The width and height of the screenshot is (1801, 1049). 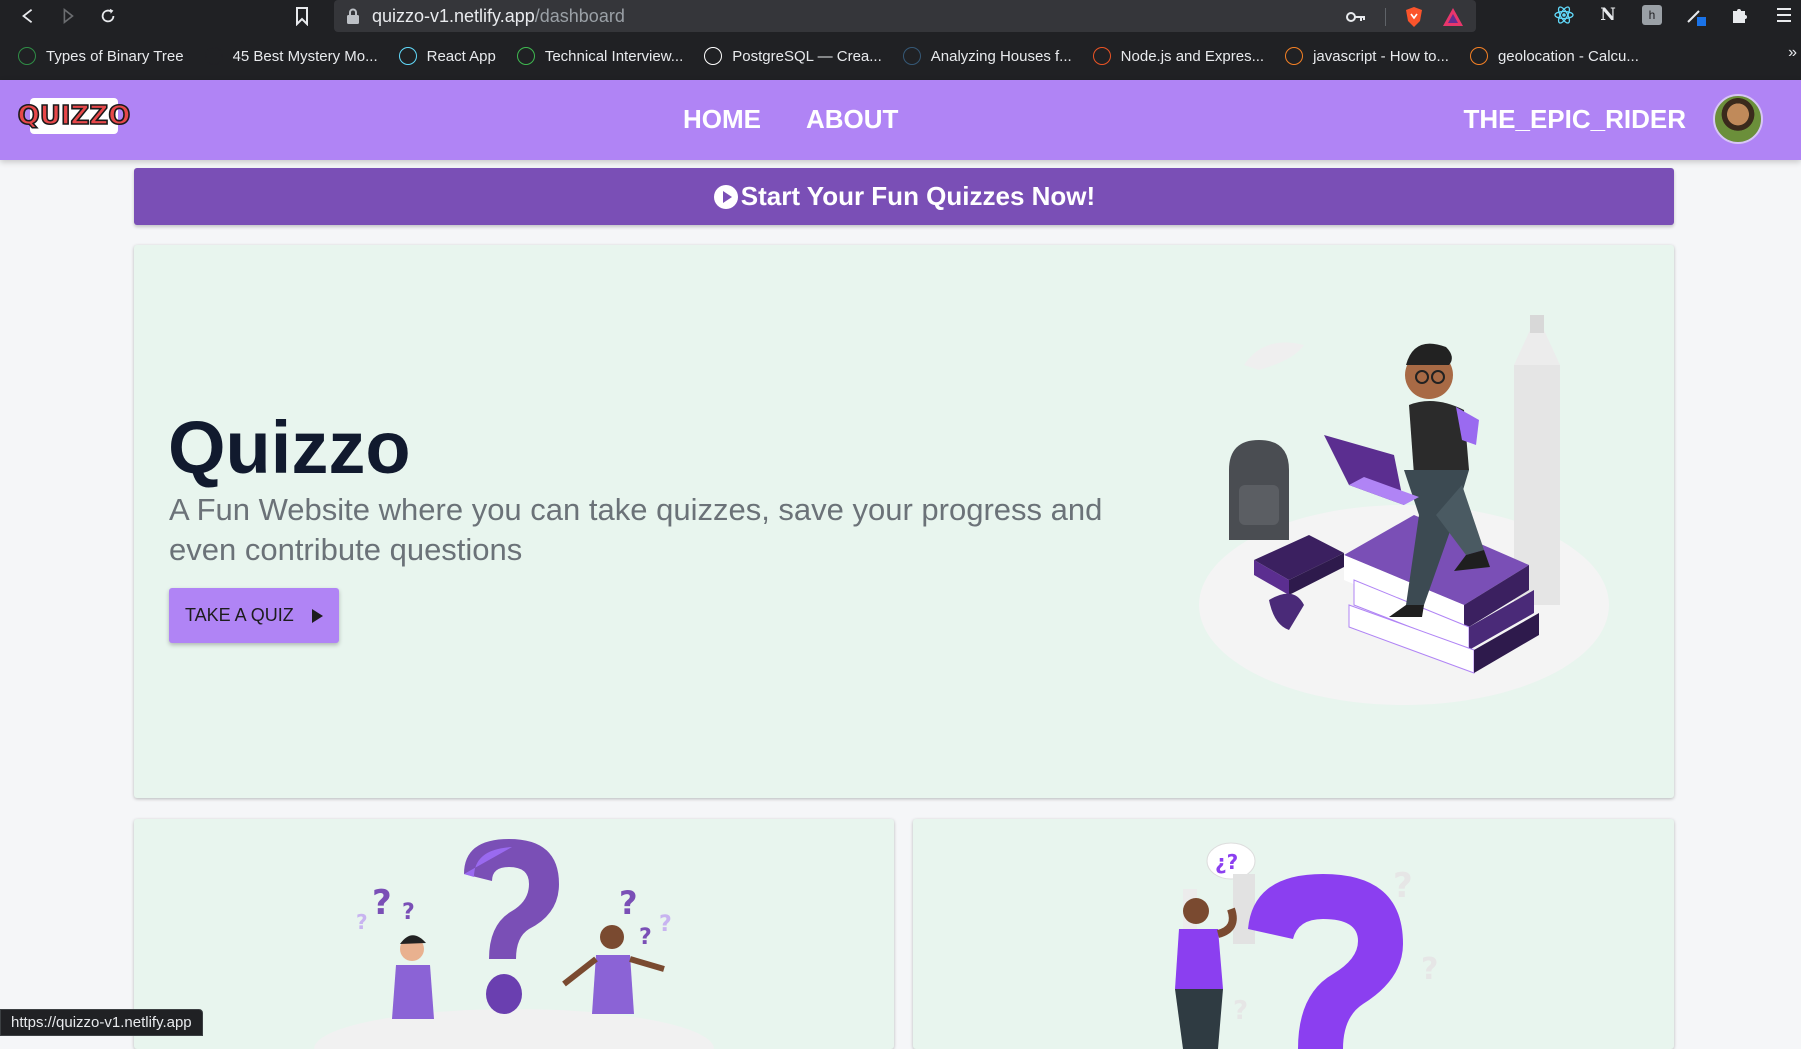 What do you see at coordinates (852, 119) in the screenshot?
I see `nav-about-link: ABOUT` at bounding box center [852, 119].